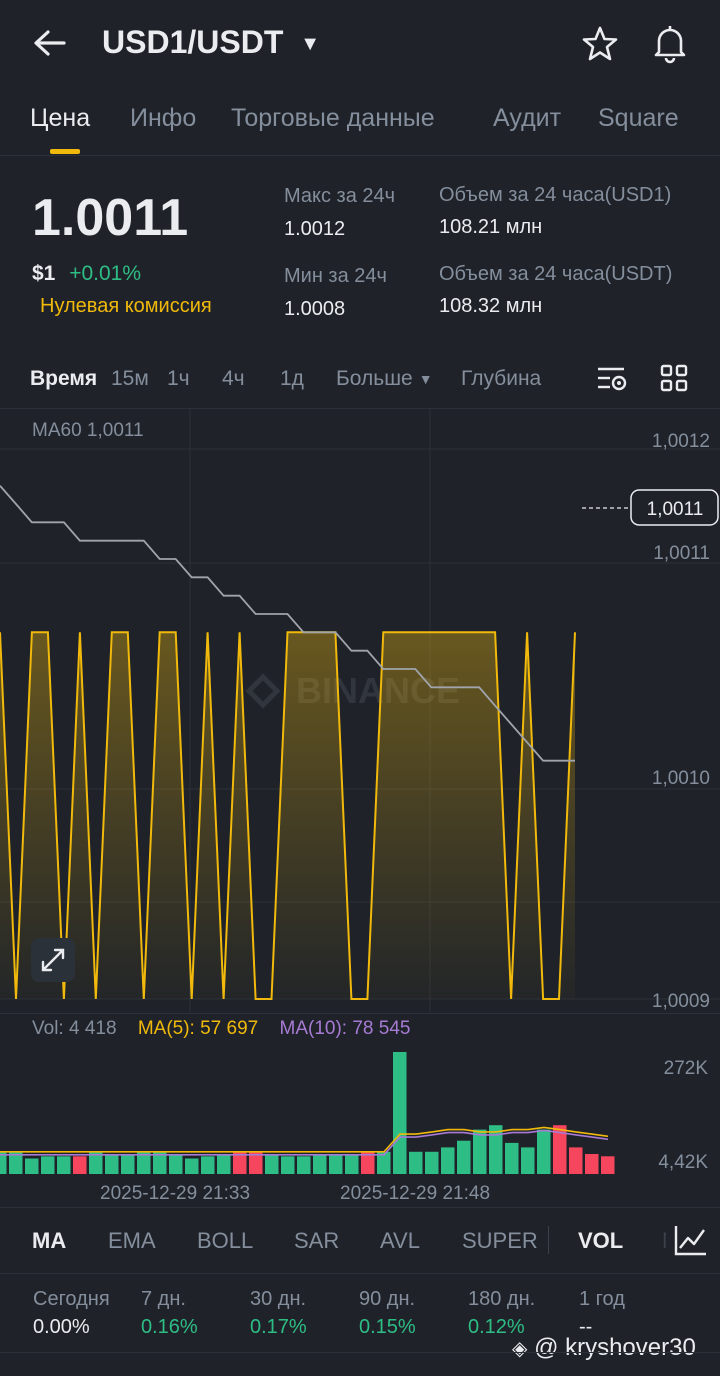 The image size is (720, 1376). What do you see at coordinates (615, 1347) in the screenshot?
I see `user-handle: @ kryshover30` at bounding box center [615, 1347].